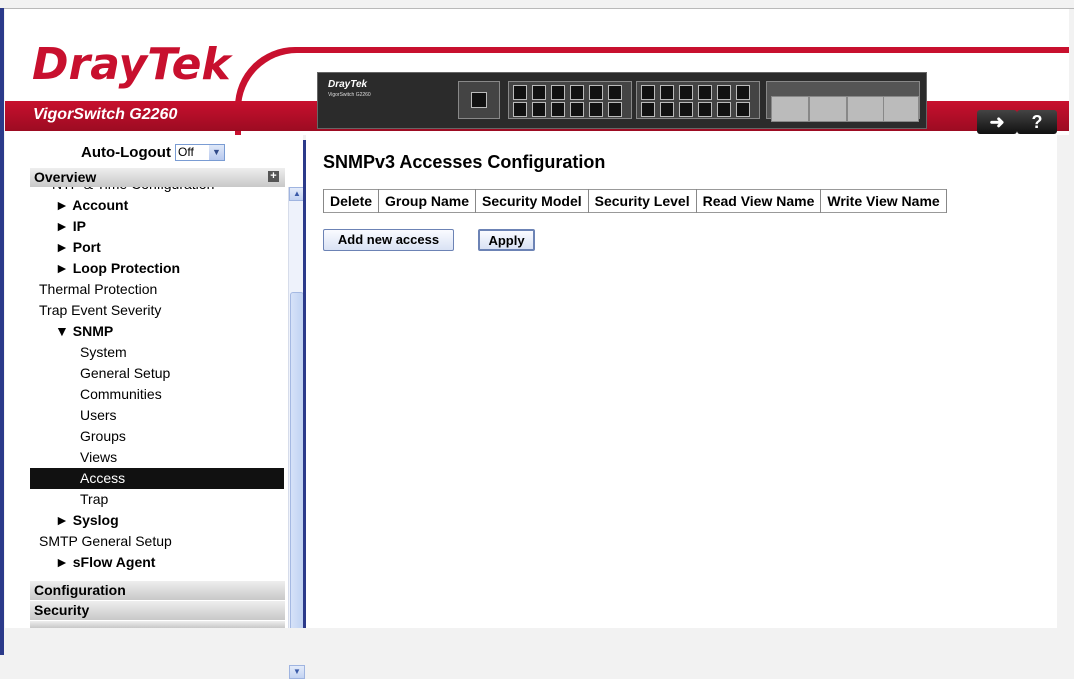  I want to click on device-model: VigorSwitch G2260, so click(349, 95).